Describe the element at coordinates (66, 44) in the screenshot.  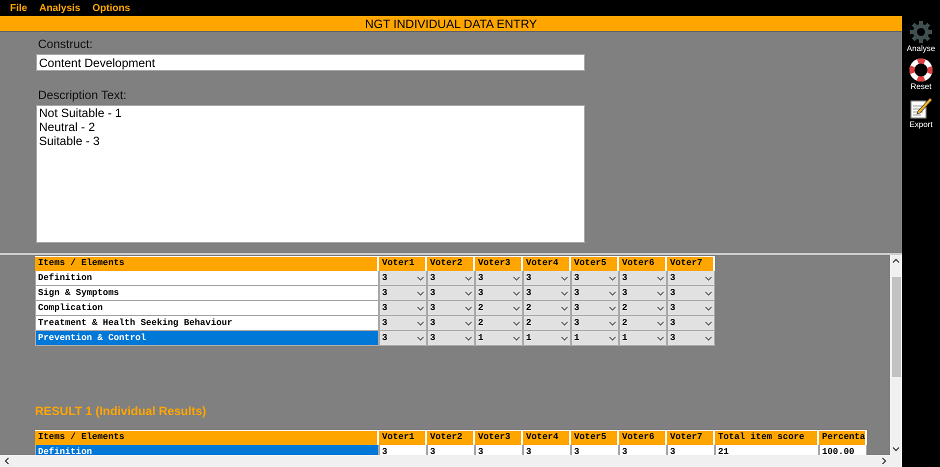
I see `field-label: Construct:` at that location.